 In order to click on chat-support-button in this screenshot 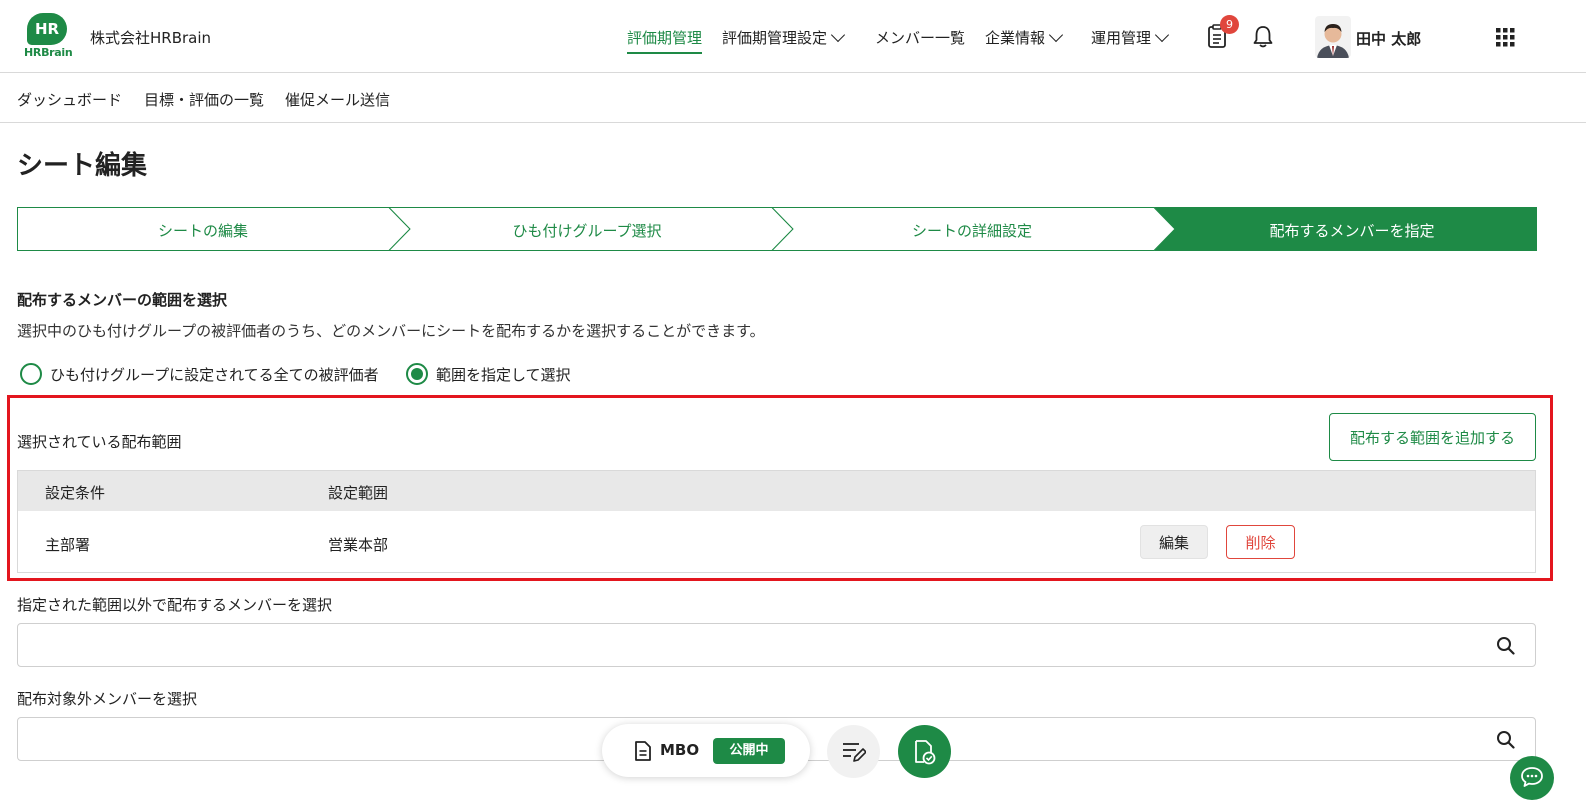, I will do `click(1532, 778)`.